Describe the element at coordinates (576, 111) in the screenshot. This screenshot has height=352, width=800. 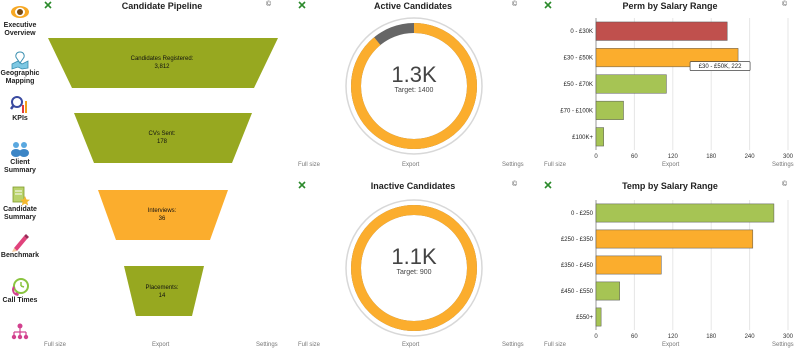
I see `category-label: £70 - £100K` at that location.